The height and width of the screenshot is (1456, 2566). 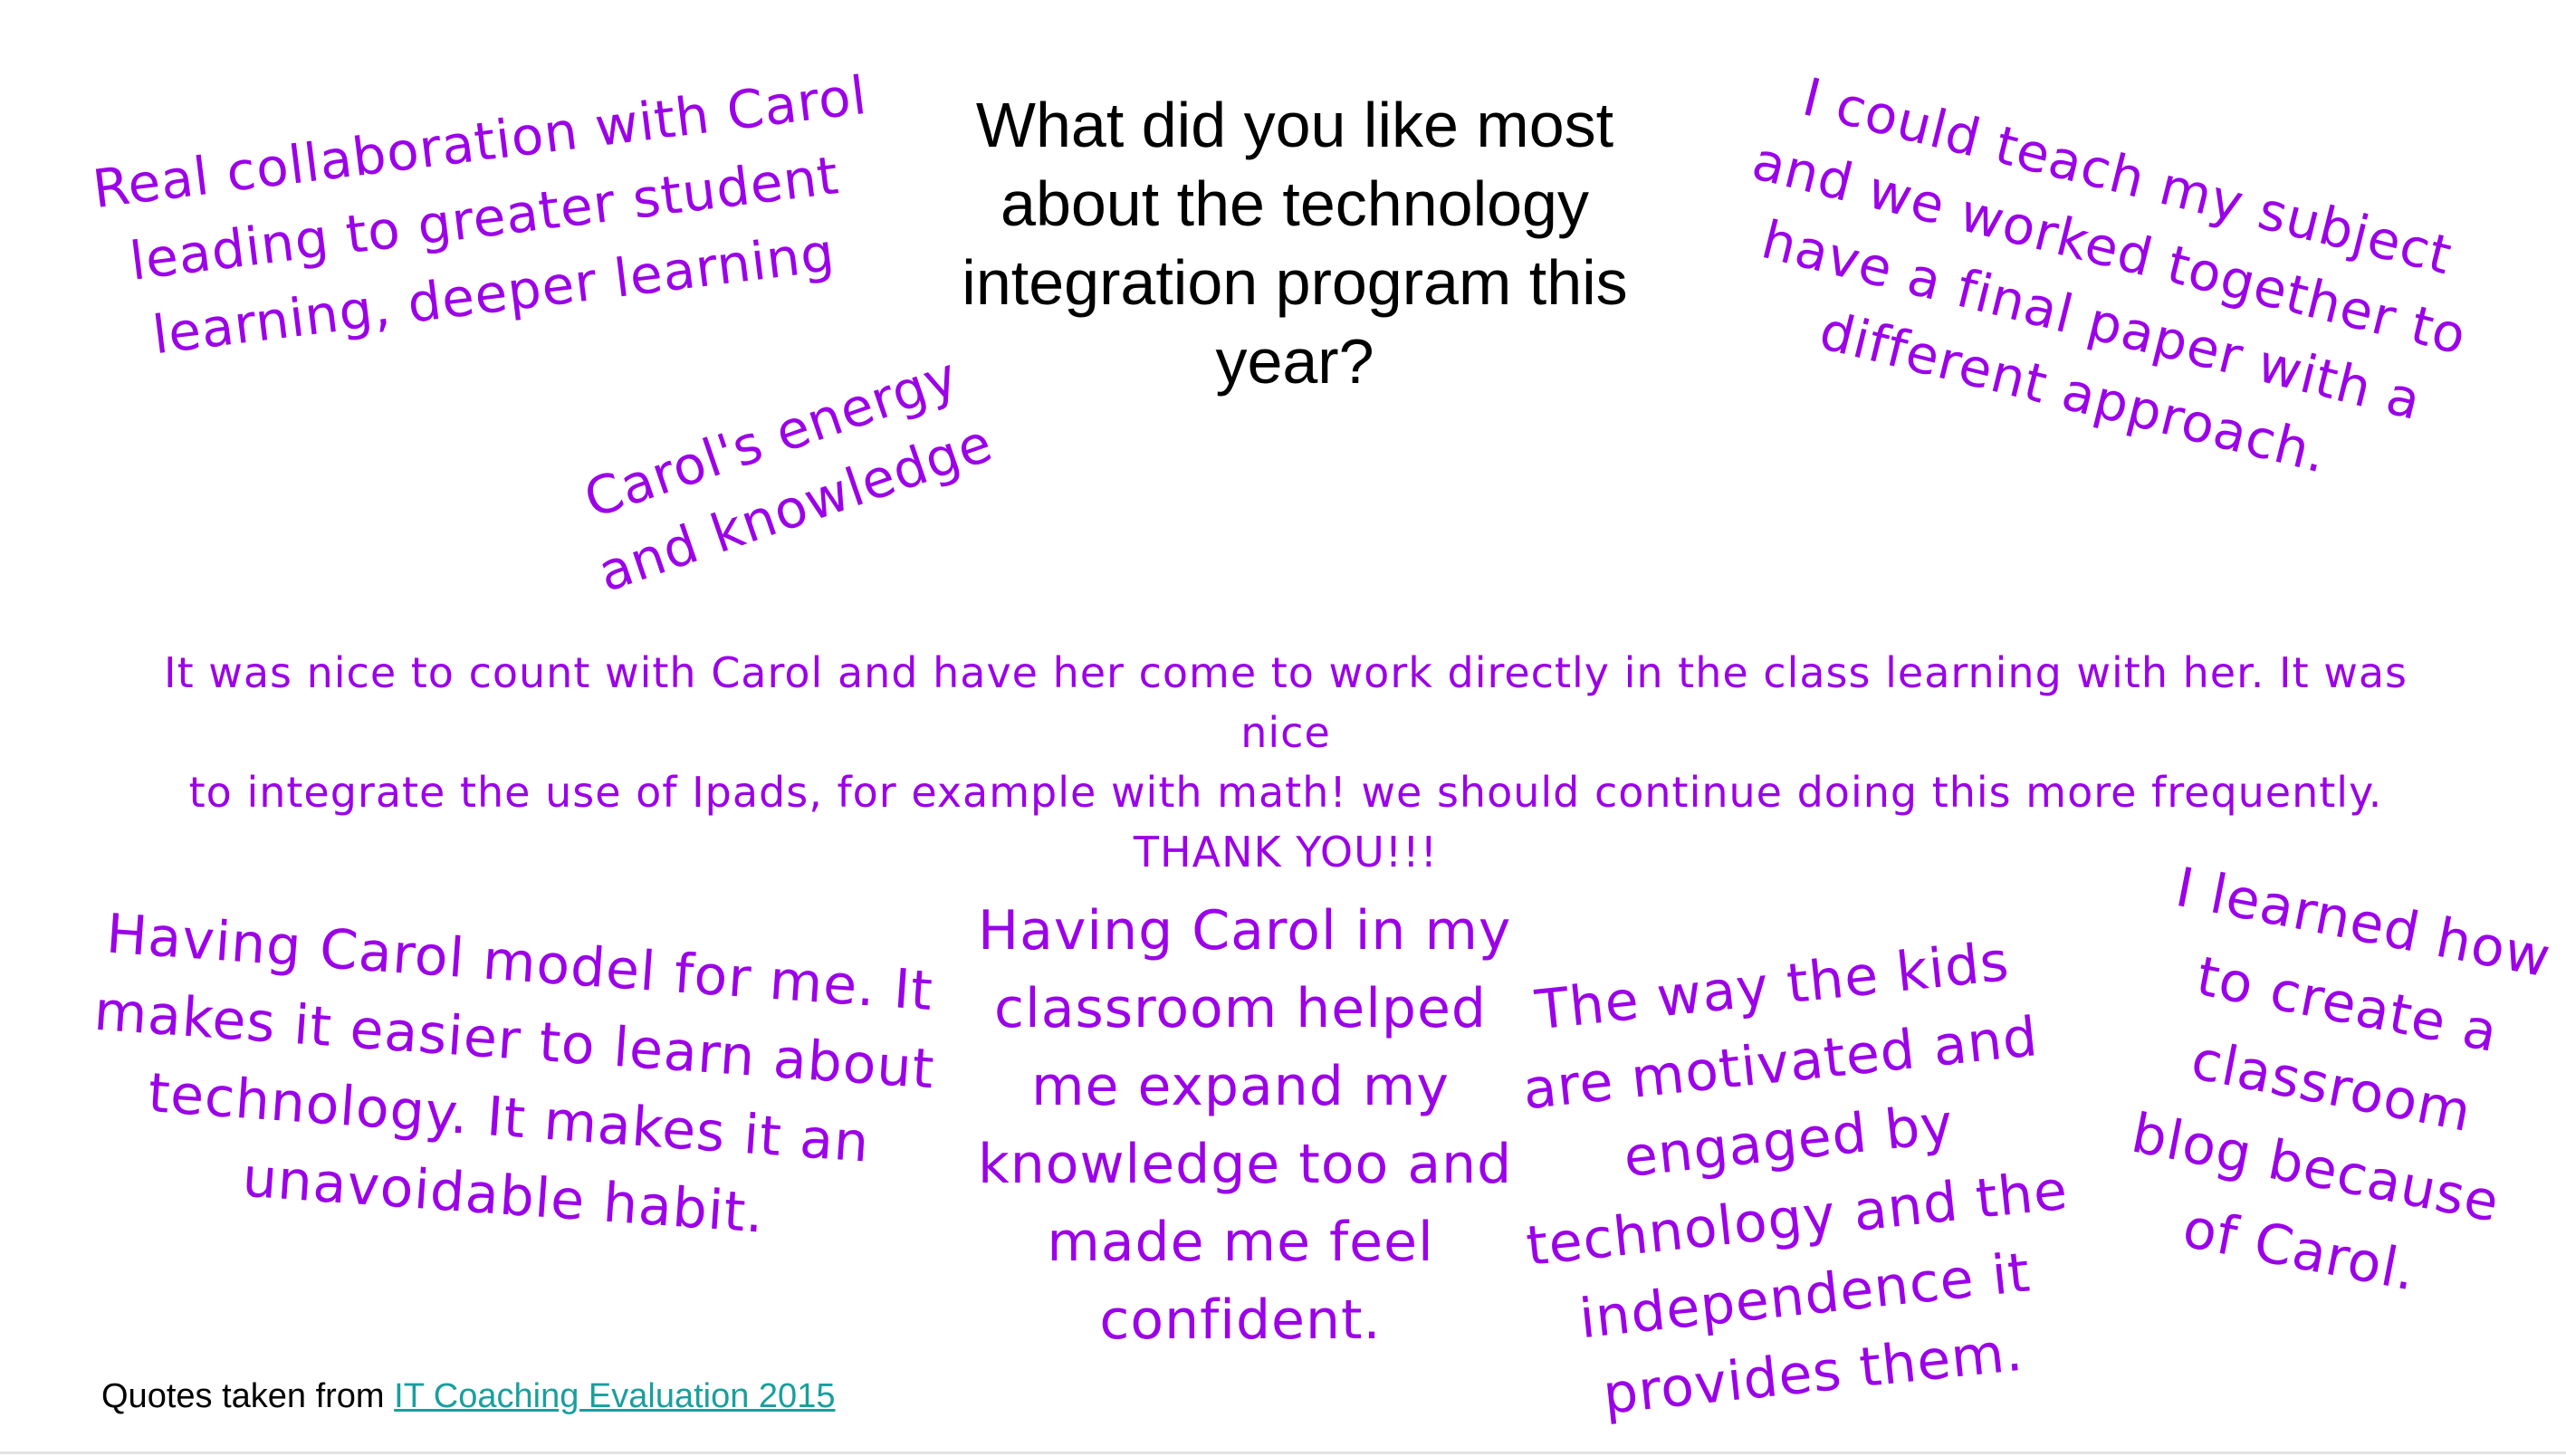 What do you see at coordinates (783, 472) in the screenshot?
I see `quote-carols-energy: Carol's energy and knowledge` at bounding box center [783, 472].